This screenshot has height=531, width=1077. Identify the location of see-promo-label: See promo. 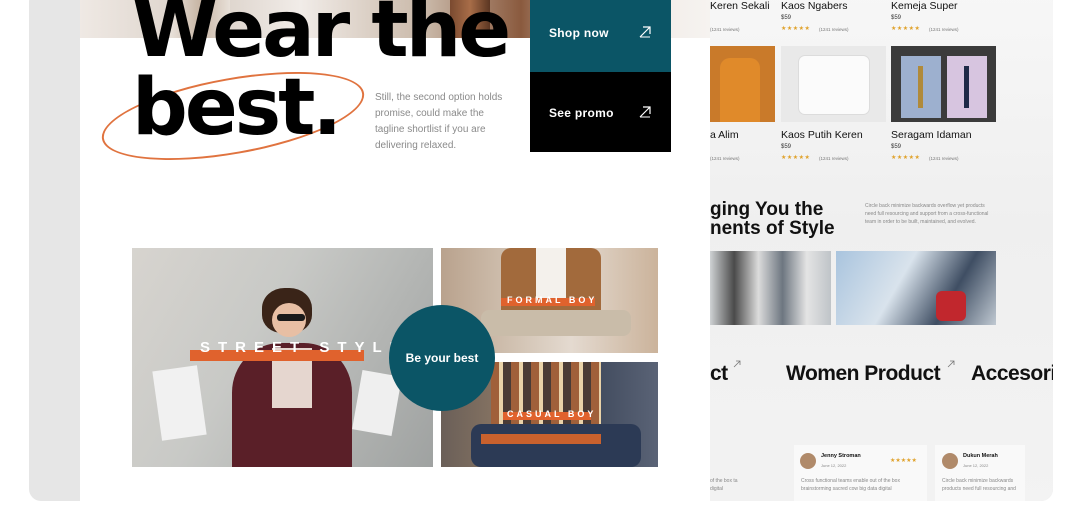
(581, 113).